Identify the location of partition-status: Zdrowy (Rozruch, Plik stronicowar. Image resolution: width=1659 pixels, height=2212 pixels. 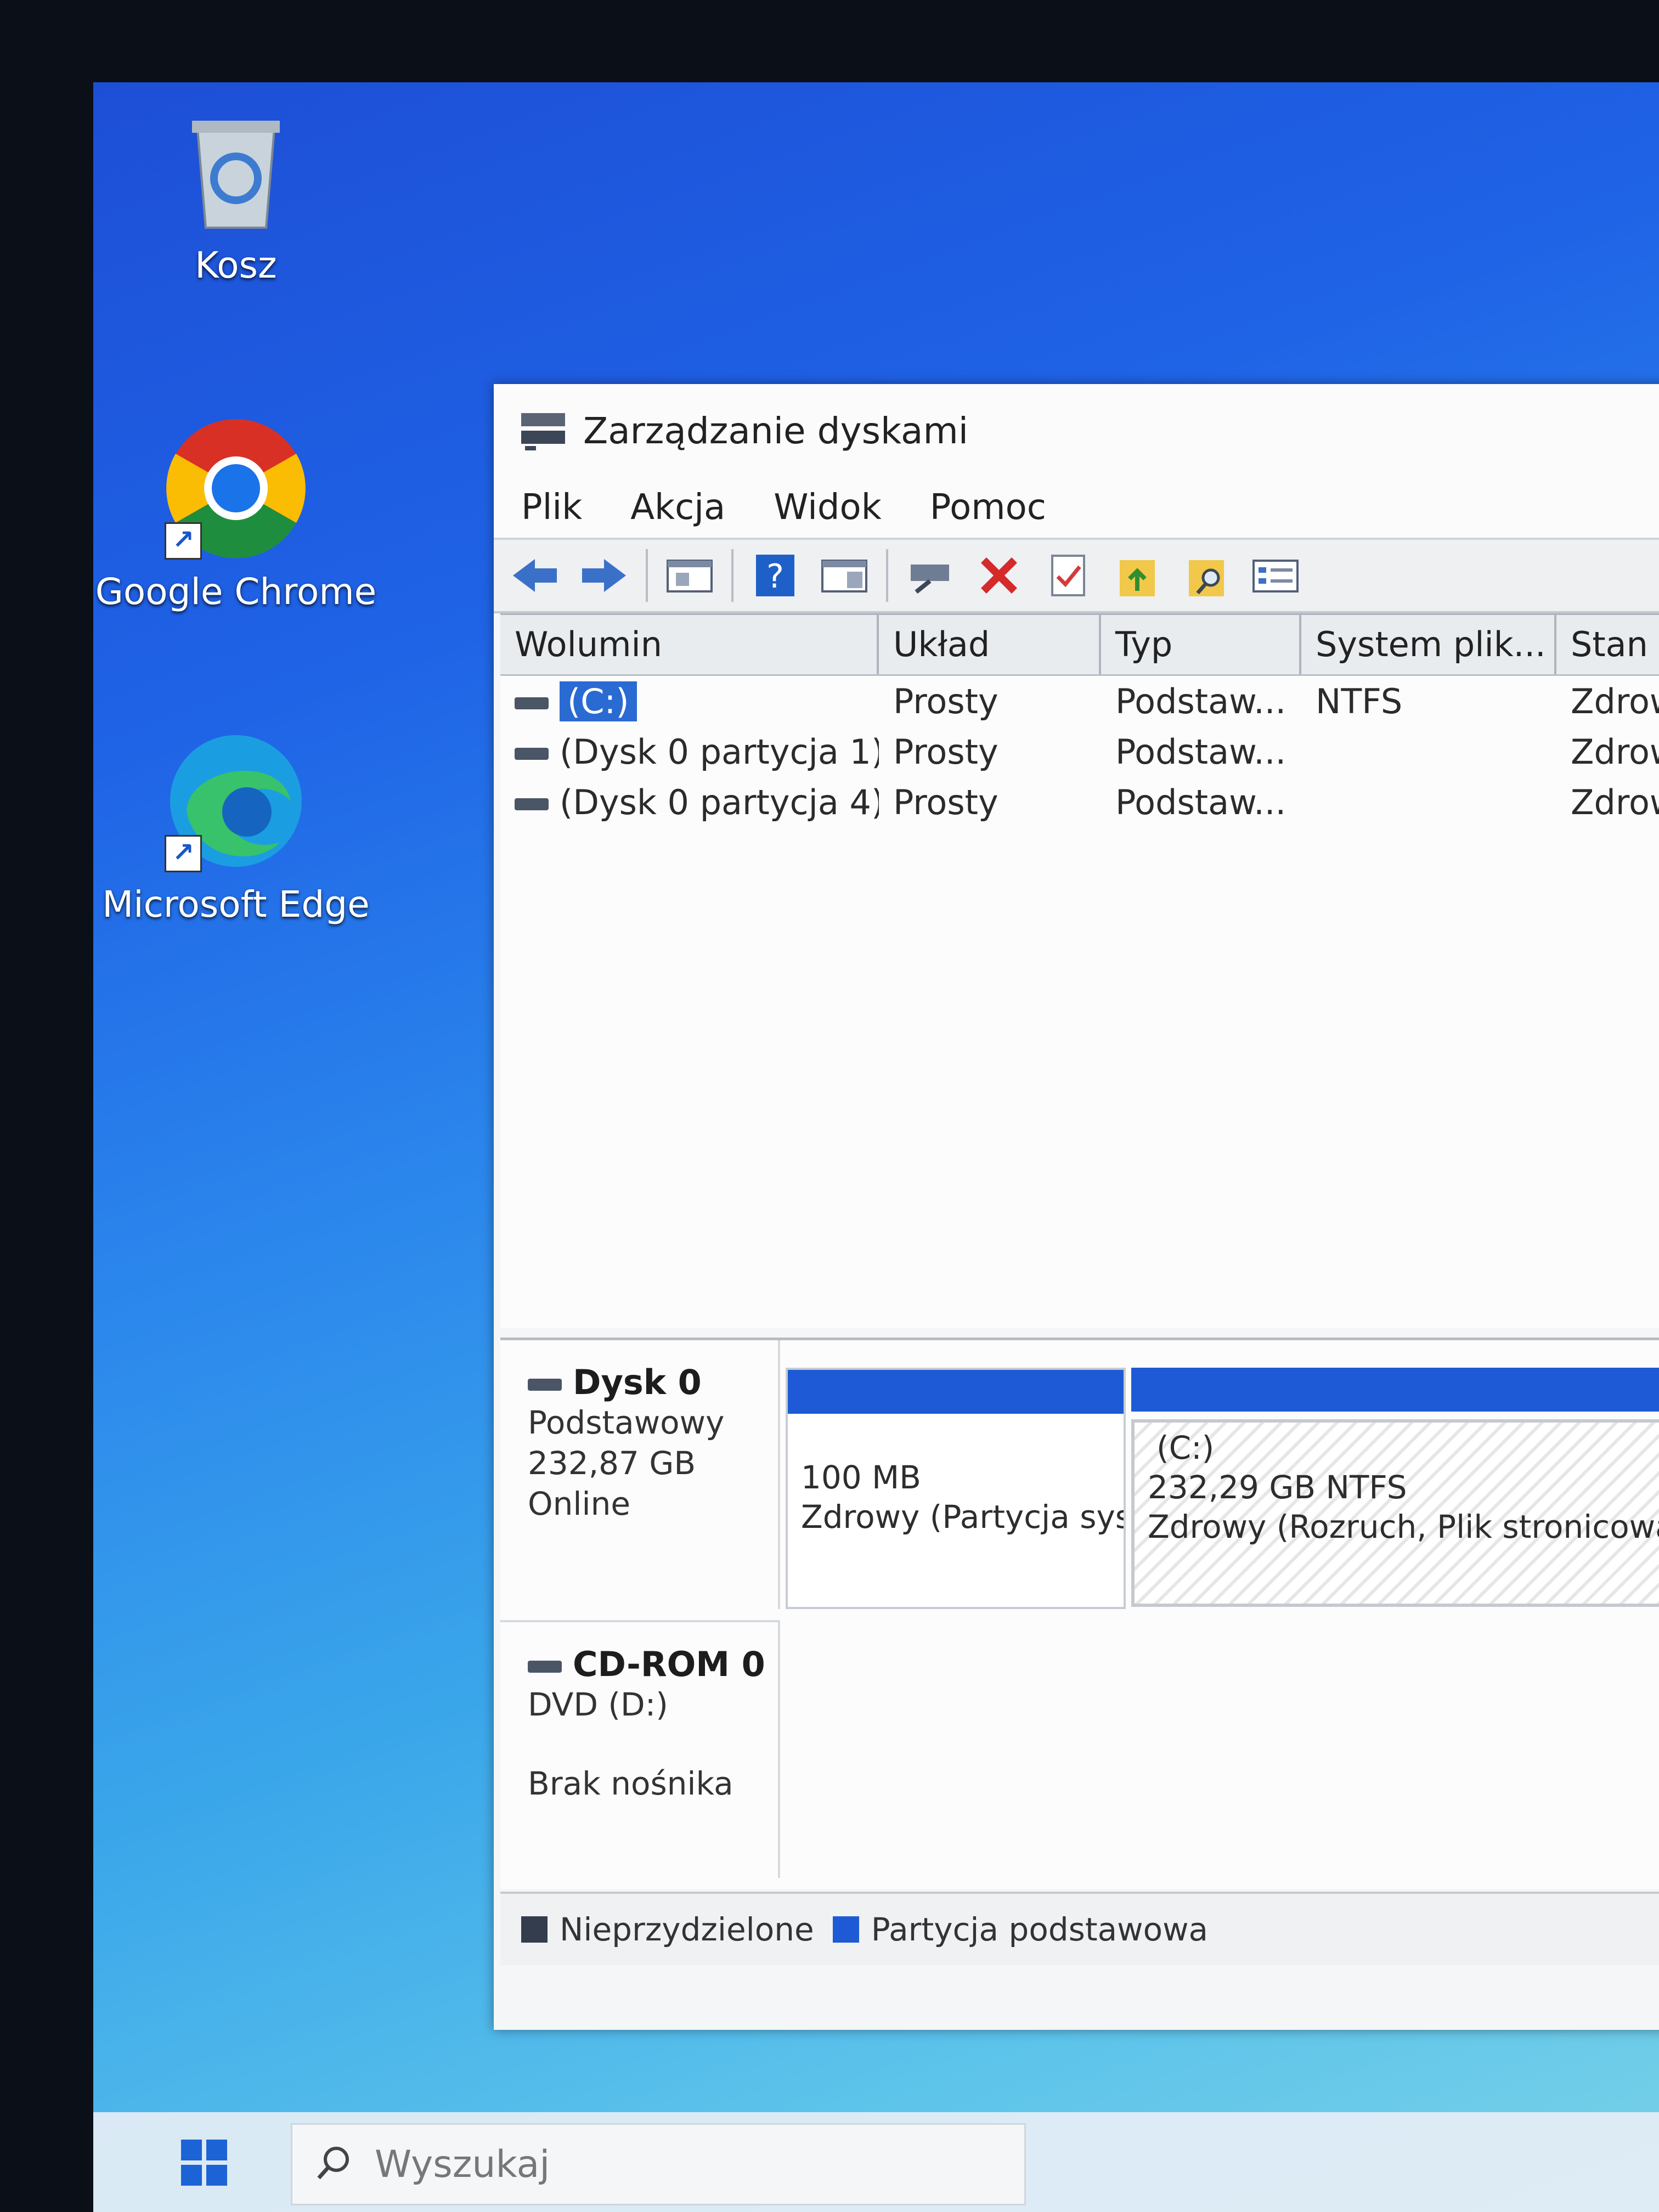
(1403, 1527).